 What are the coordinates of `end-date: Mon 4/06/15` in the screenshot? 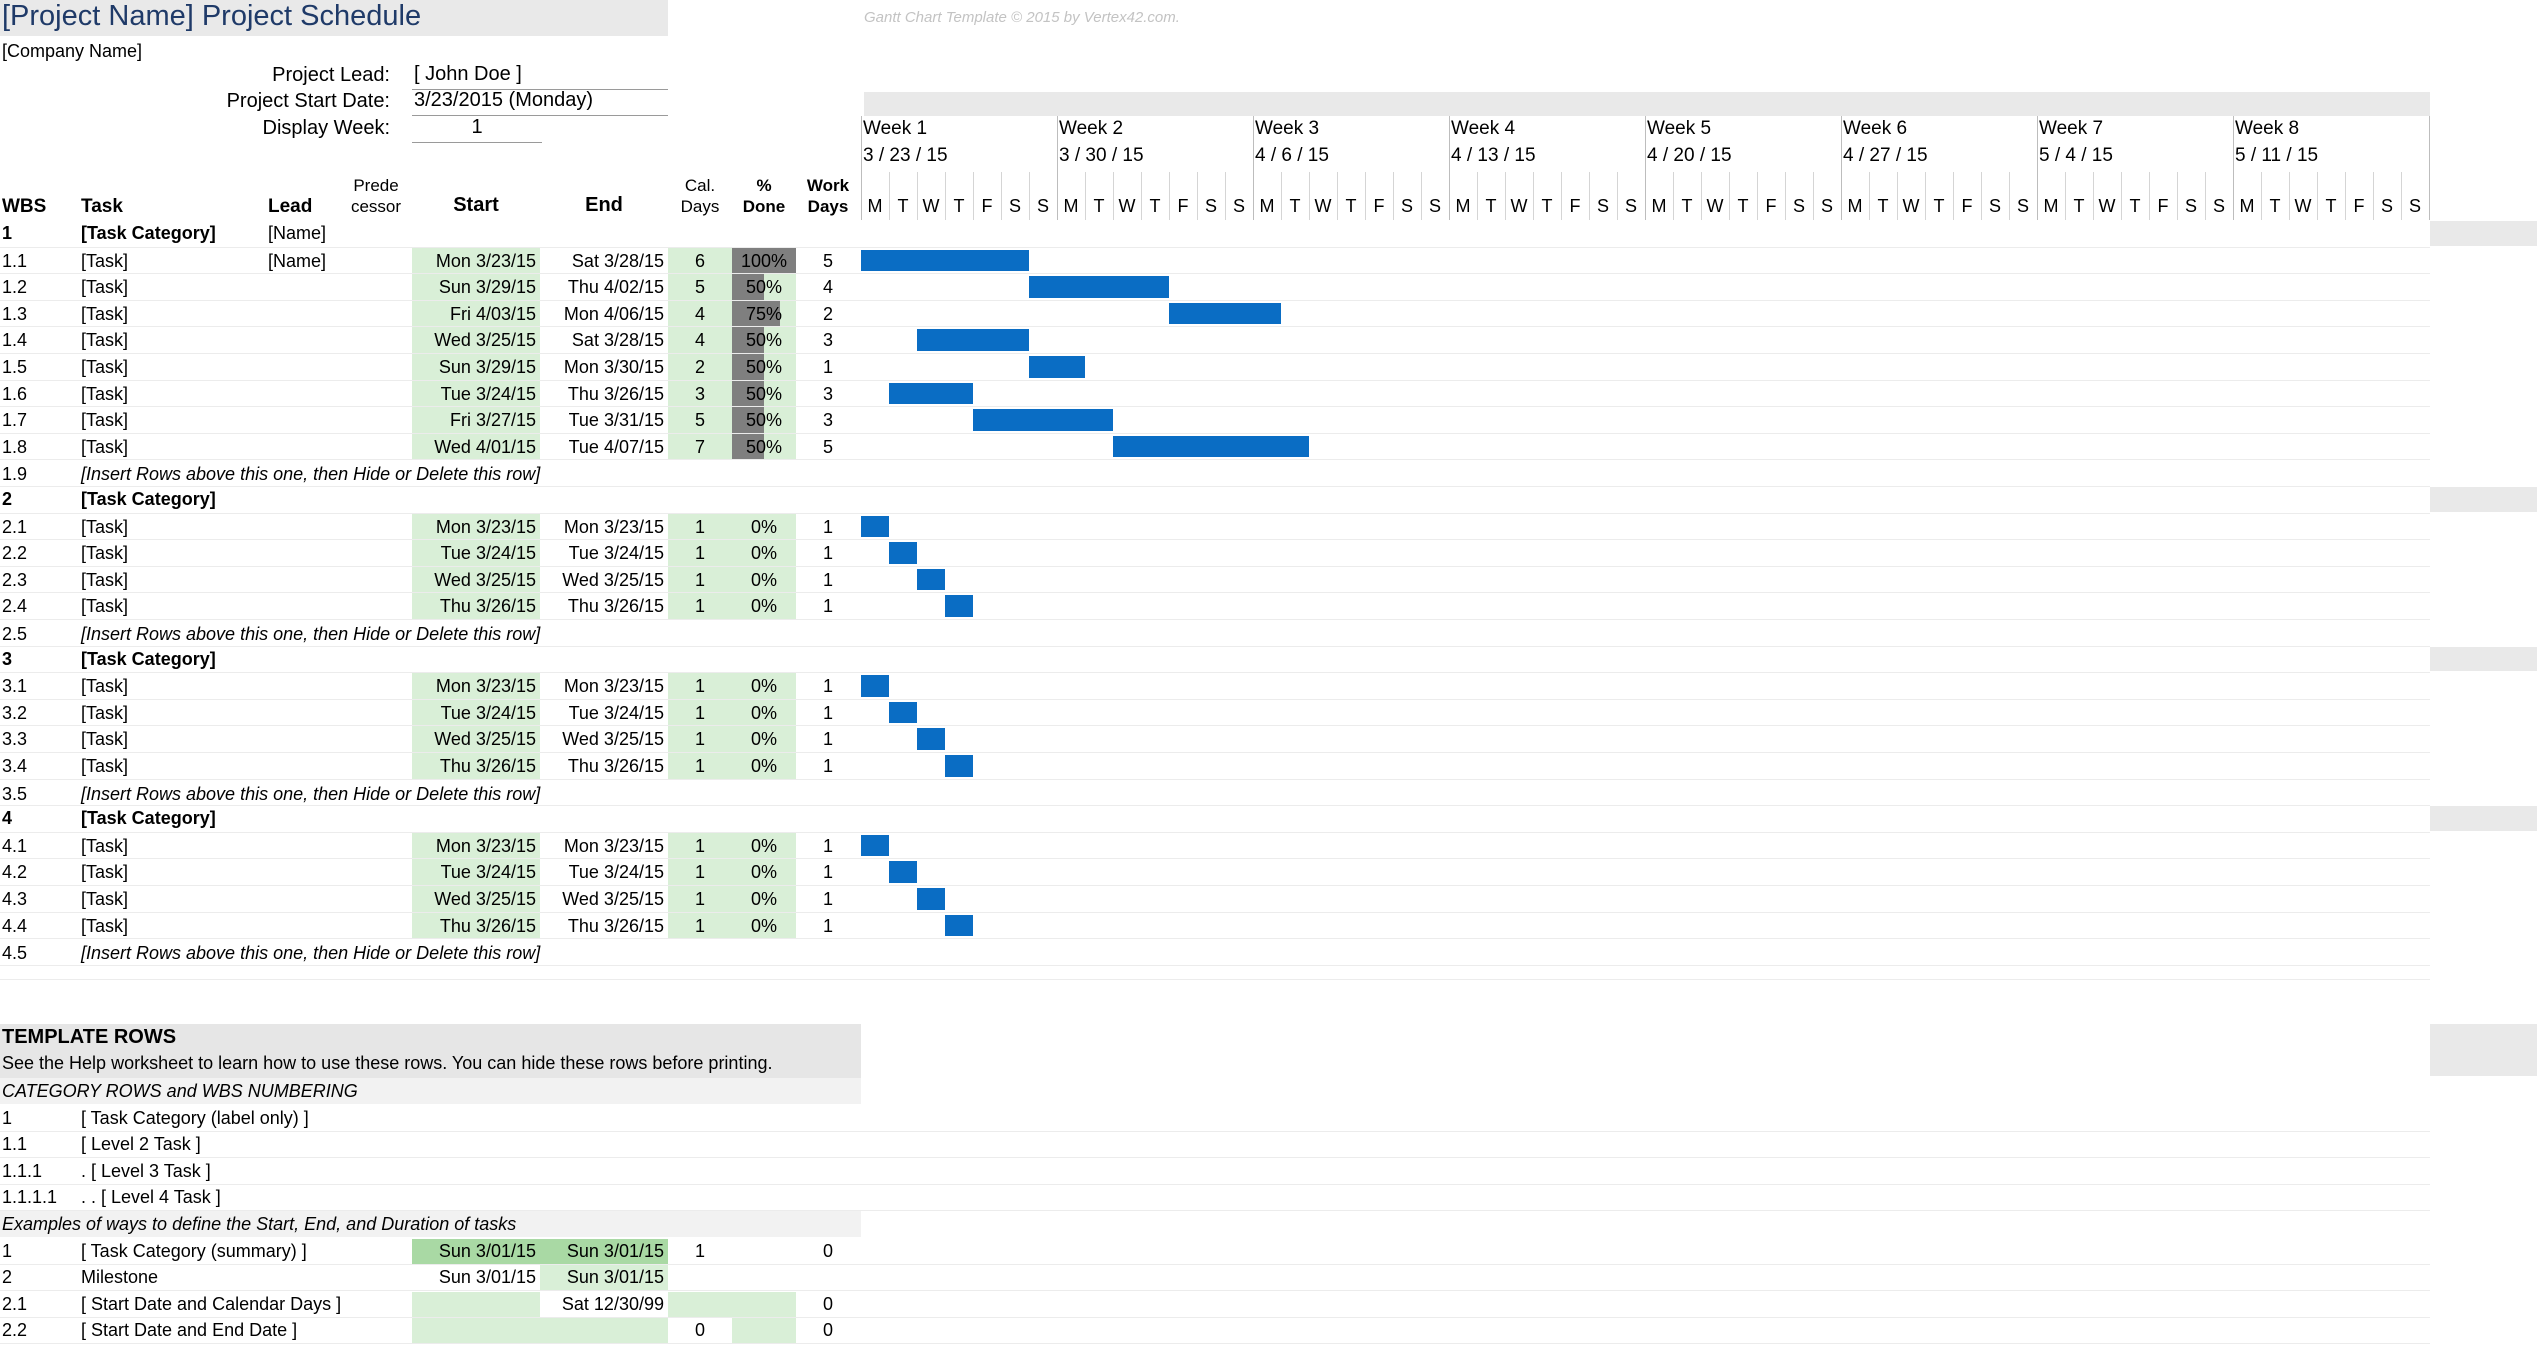 It's located at (602, 314).